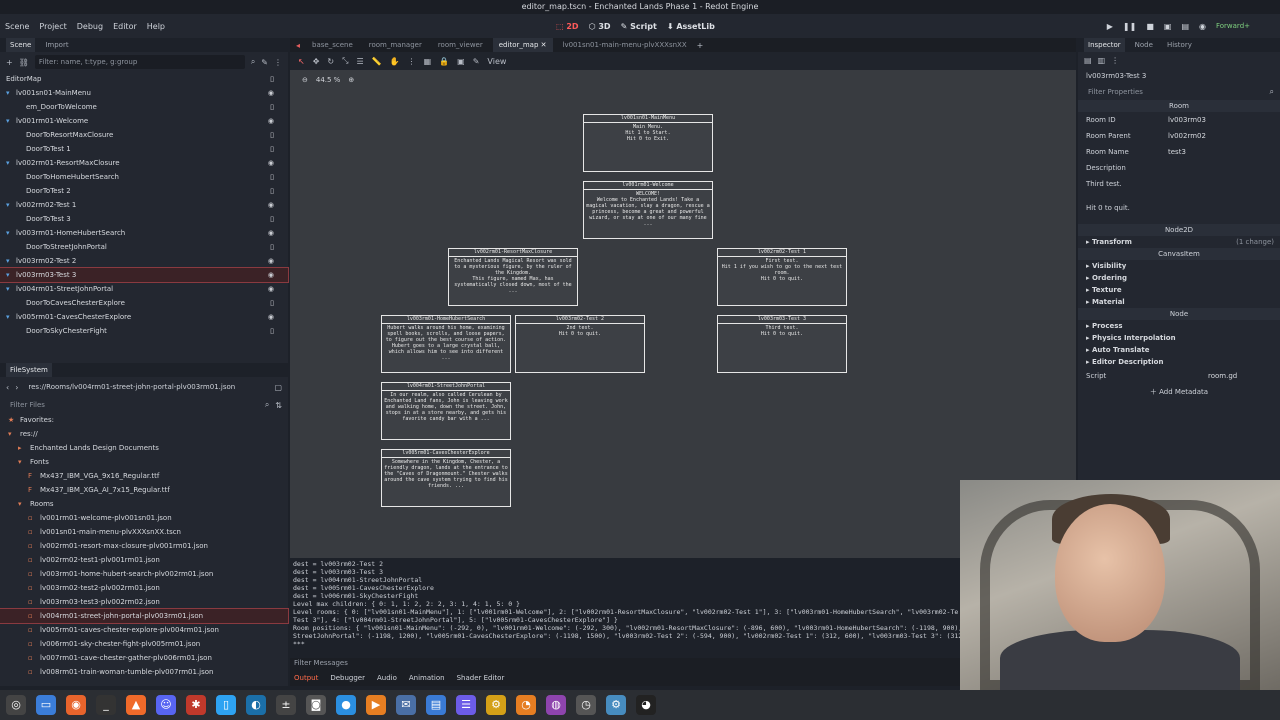 This screenshot has width=1280, height=720. I want to click on stop-icon: ■, so click(1150, 26).